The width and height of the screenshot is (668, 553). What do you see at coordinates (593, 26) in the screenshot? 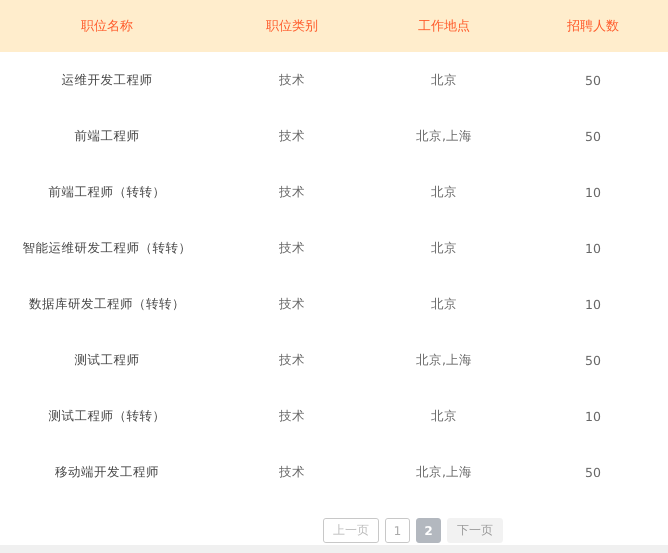
I see `column-header: 招聘人数` at bounding box center [593, 26].